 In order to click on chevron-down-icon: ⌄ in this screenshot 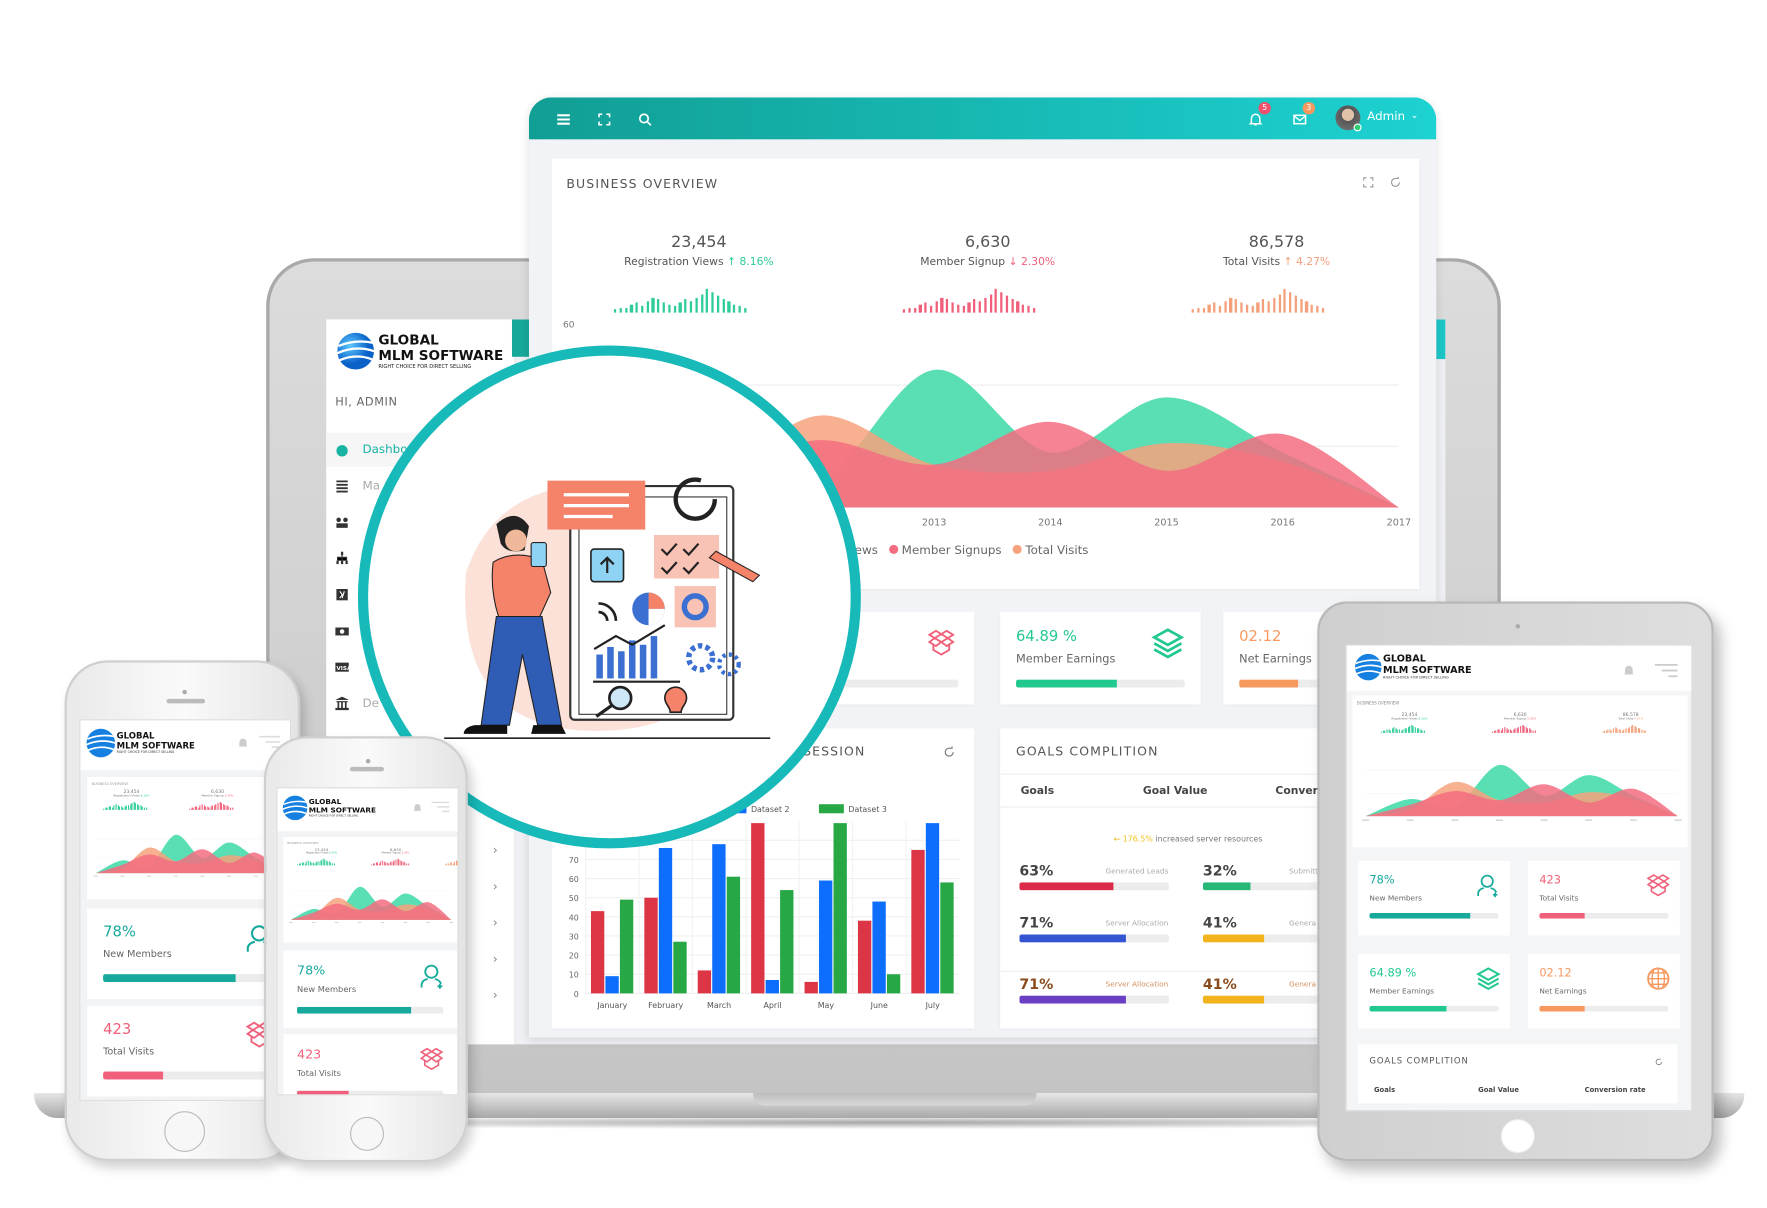, I will do `click(1414, 115)`.